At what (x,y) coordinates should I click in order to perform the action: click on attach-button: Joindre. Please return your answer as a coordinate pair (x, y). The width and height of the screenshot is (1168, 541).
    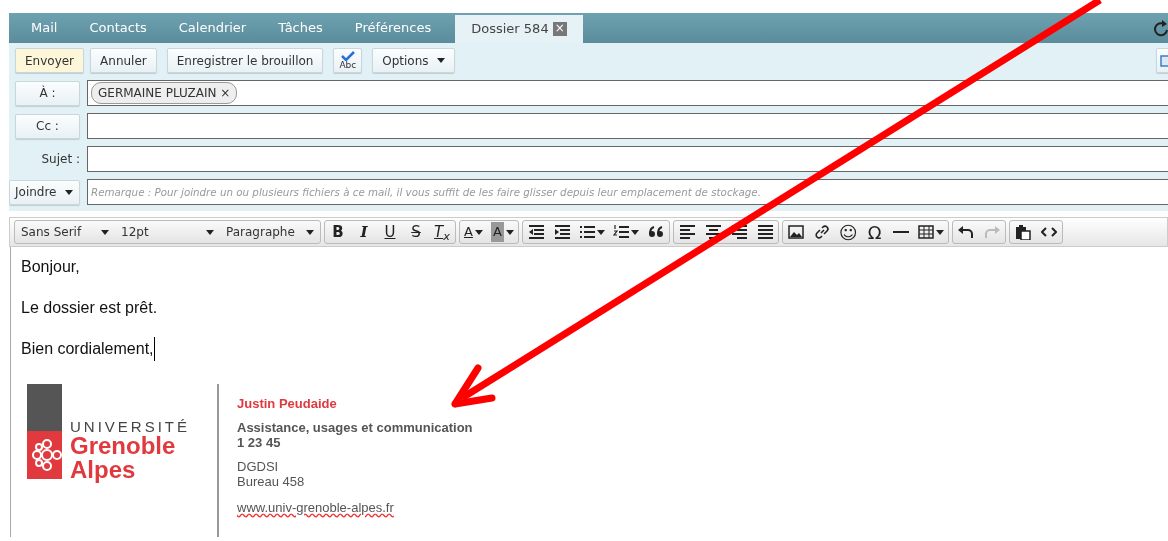
    Looking at the image, I should click on (44, 192).